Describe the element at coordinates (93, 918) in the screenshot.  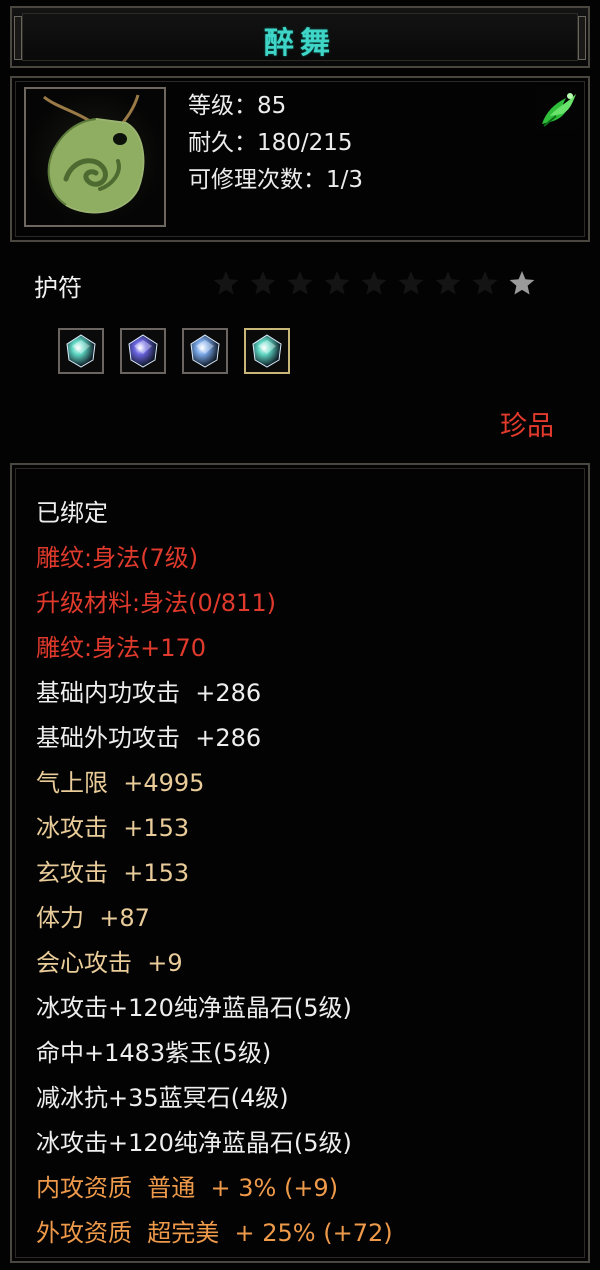
I see `attribute-line: 体力 +87` at that location.